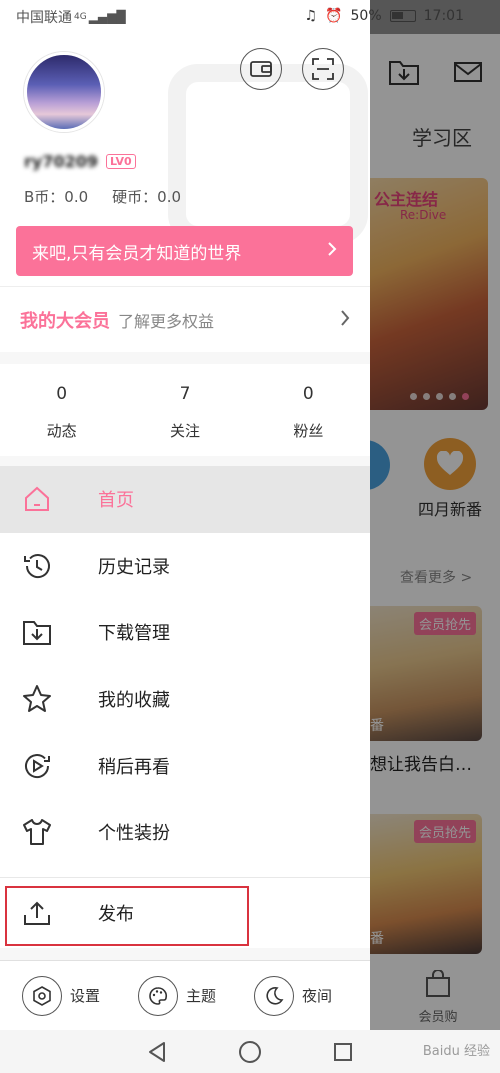 This screenshot has width=500, height=1073. Describe the element at coordinates (185, 699) in the screenshot. I see `menu-item-favorites: 我的收藏` at that location.